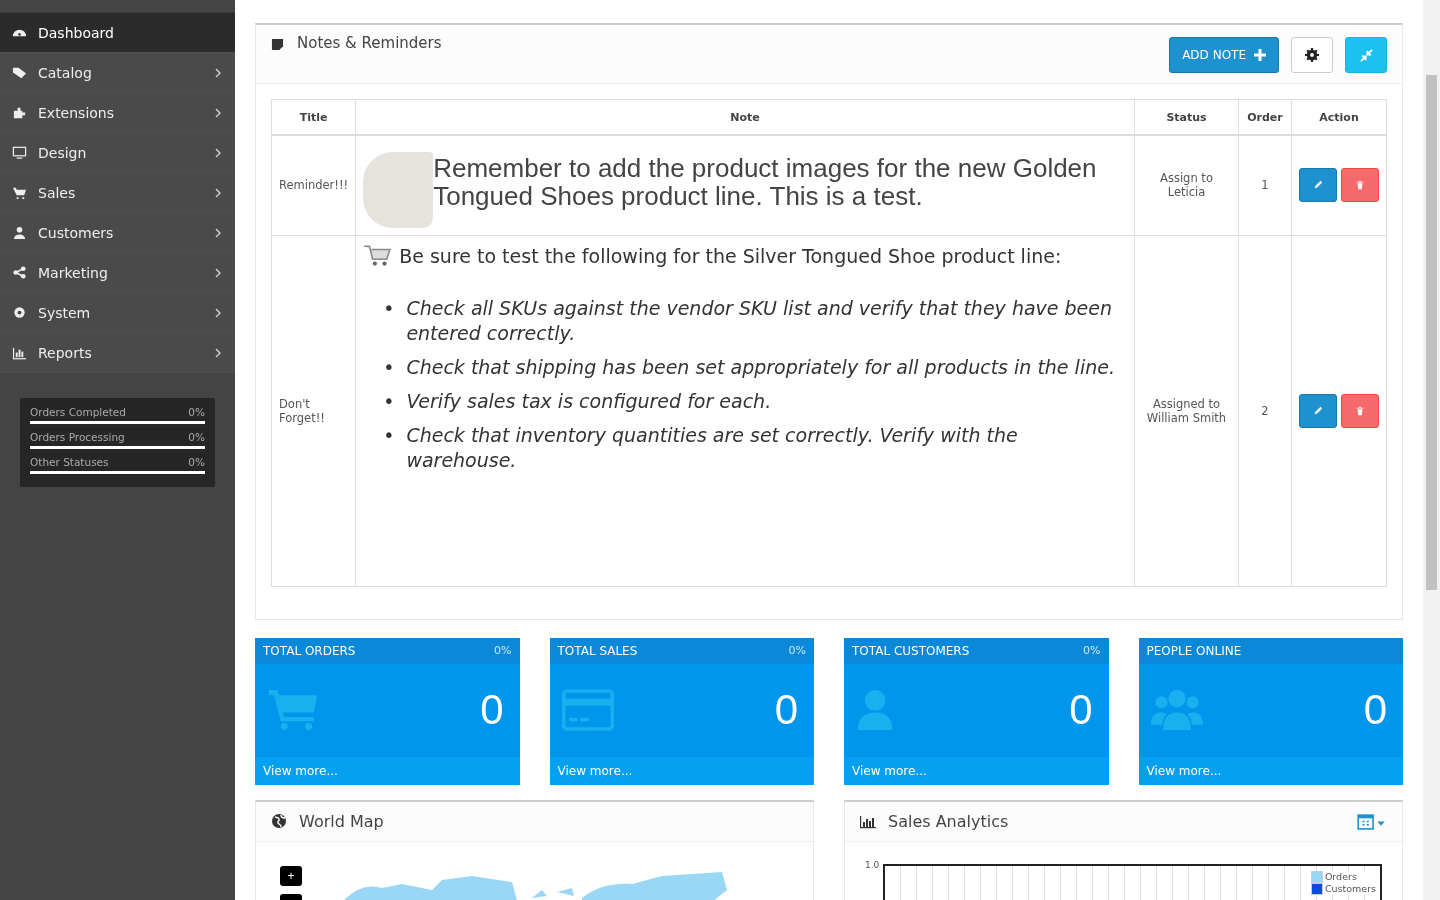 This screenshot has width=1440, height=900. What do you see at coordinates (1265, 185) in the screenshot?
I see `order-cell: 1` at bounding box center [1265, 185].